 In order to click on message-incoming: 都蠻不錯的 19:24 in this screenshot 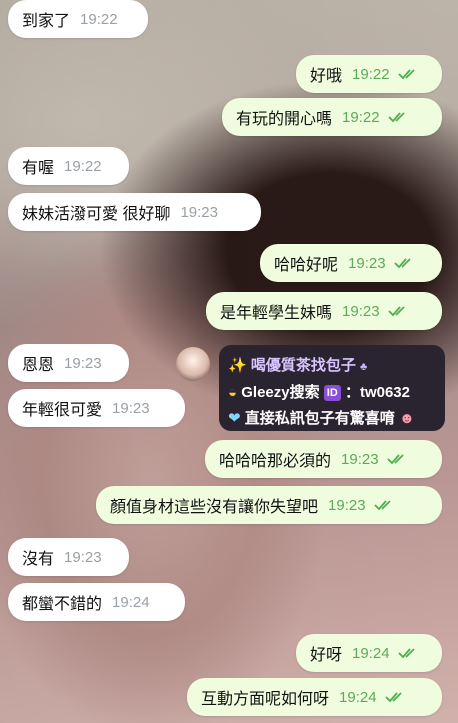, I will do `click(96, 602)`.